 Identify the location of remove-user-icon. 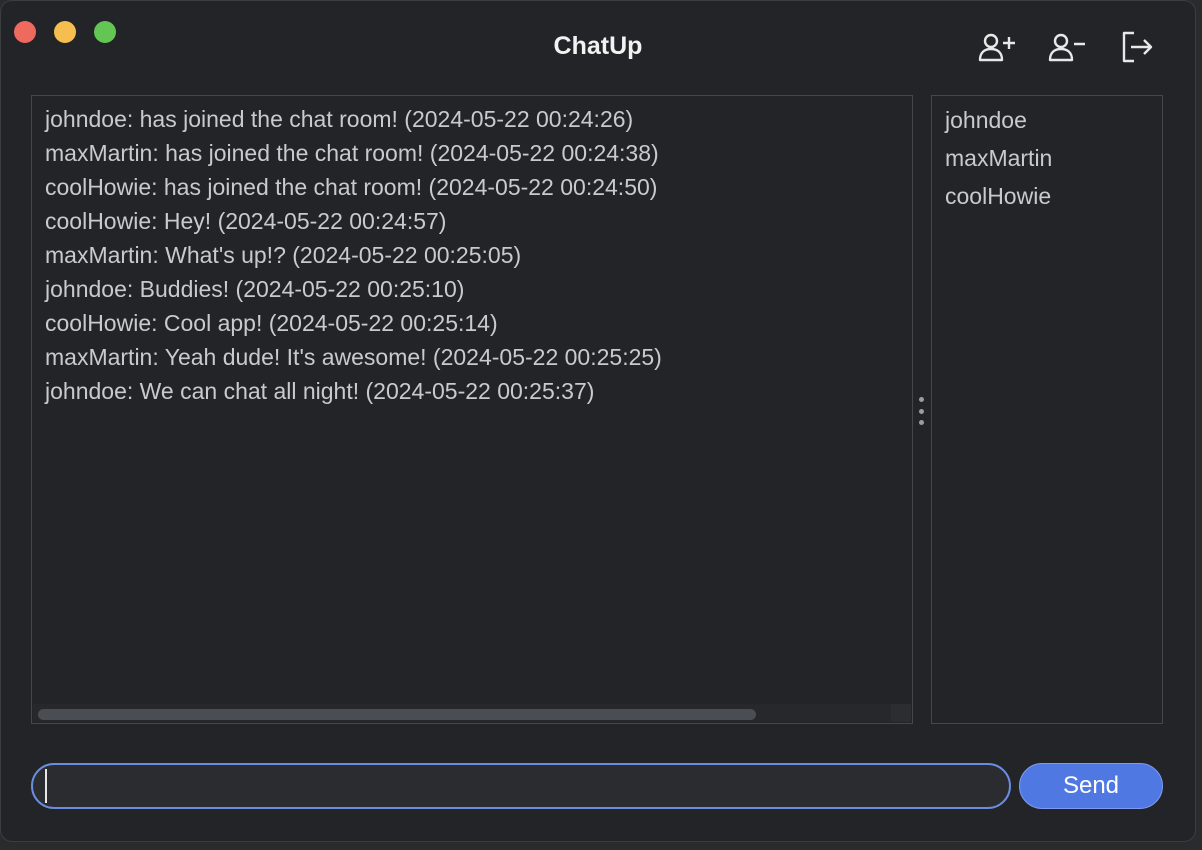
(1066, 47).